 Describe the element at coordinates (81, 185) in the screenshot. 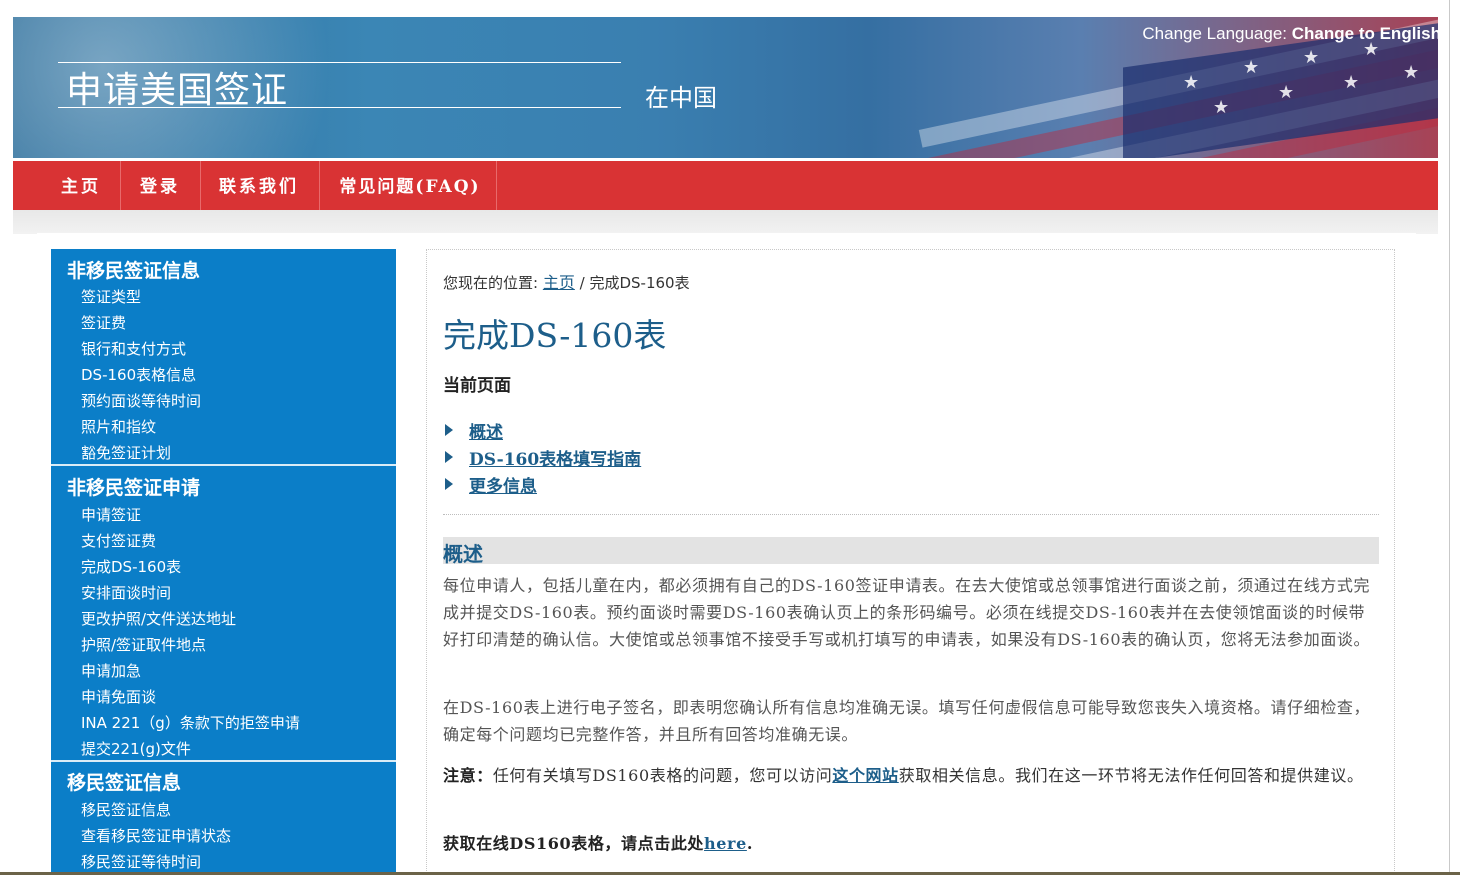

I see `nav-home: 主页` at that location.